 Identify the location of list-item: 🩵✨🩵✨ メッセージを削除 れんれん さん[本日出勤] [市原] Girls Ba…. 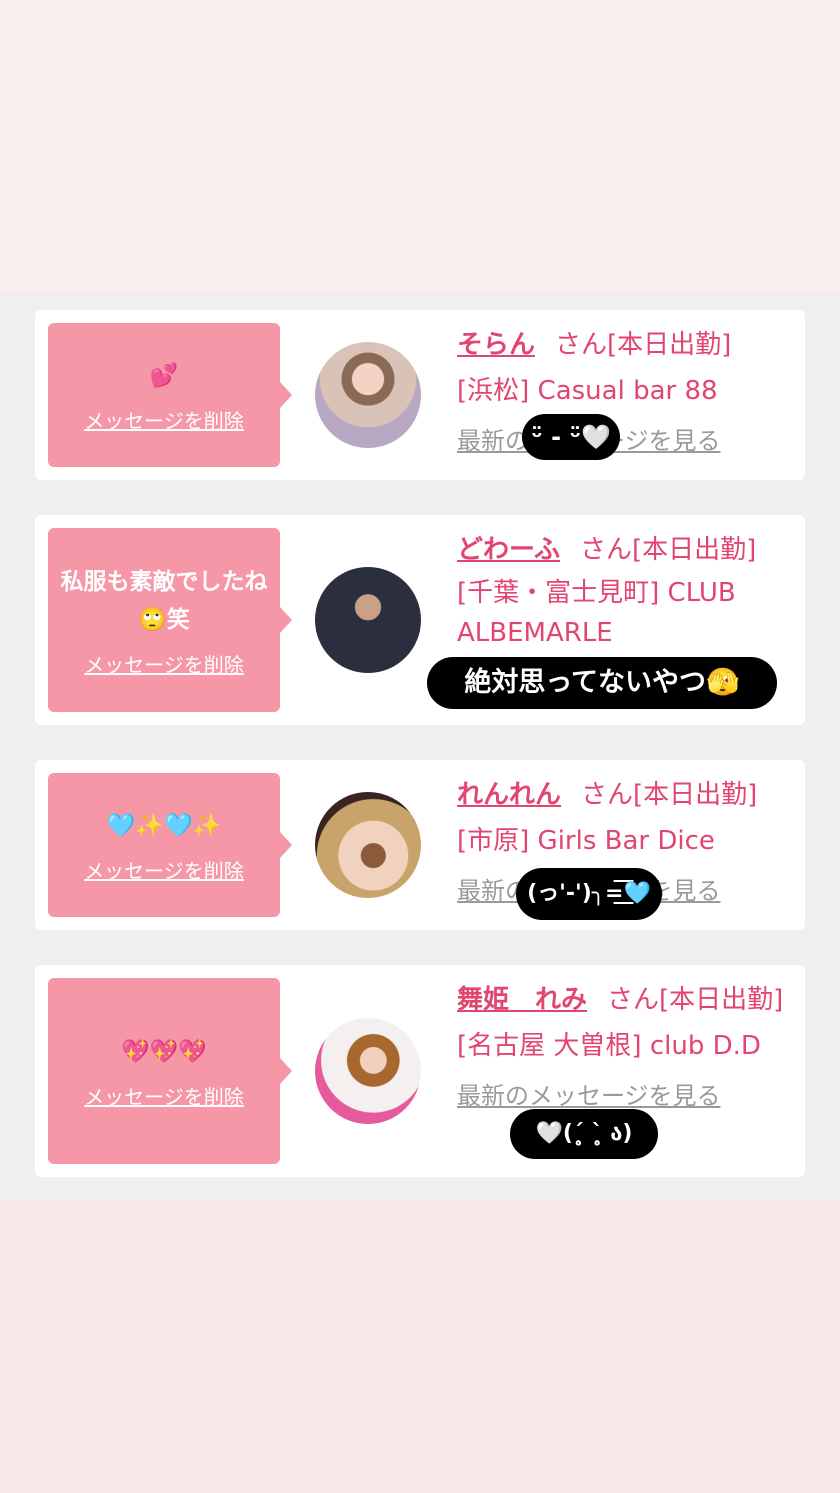
(420, 845).